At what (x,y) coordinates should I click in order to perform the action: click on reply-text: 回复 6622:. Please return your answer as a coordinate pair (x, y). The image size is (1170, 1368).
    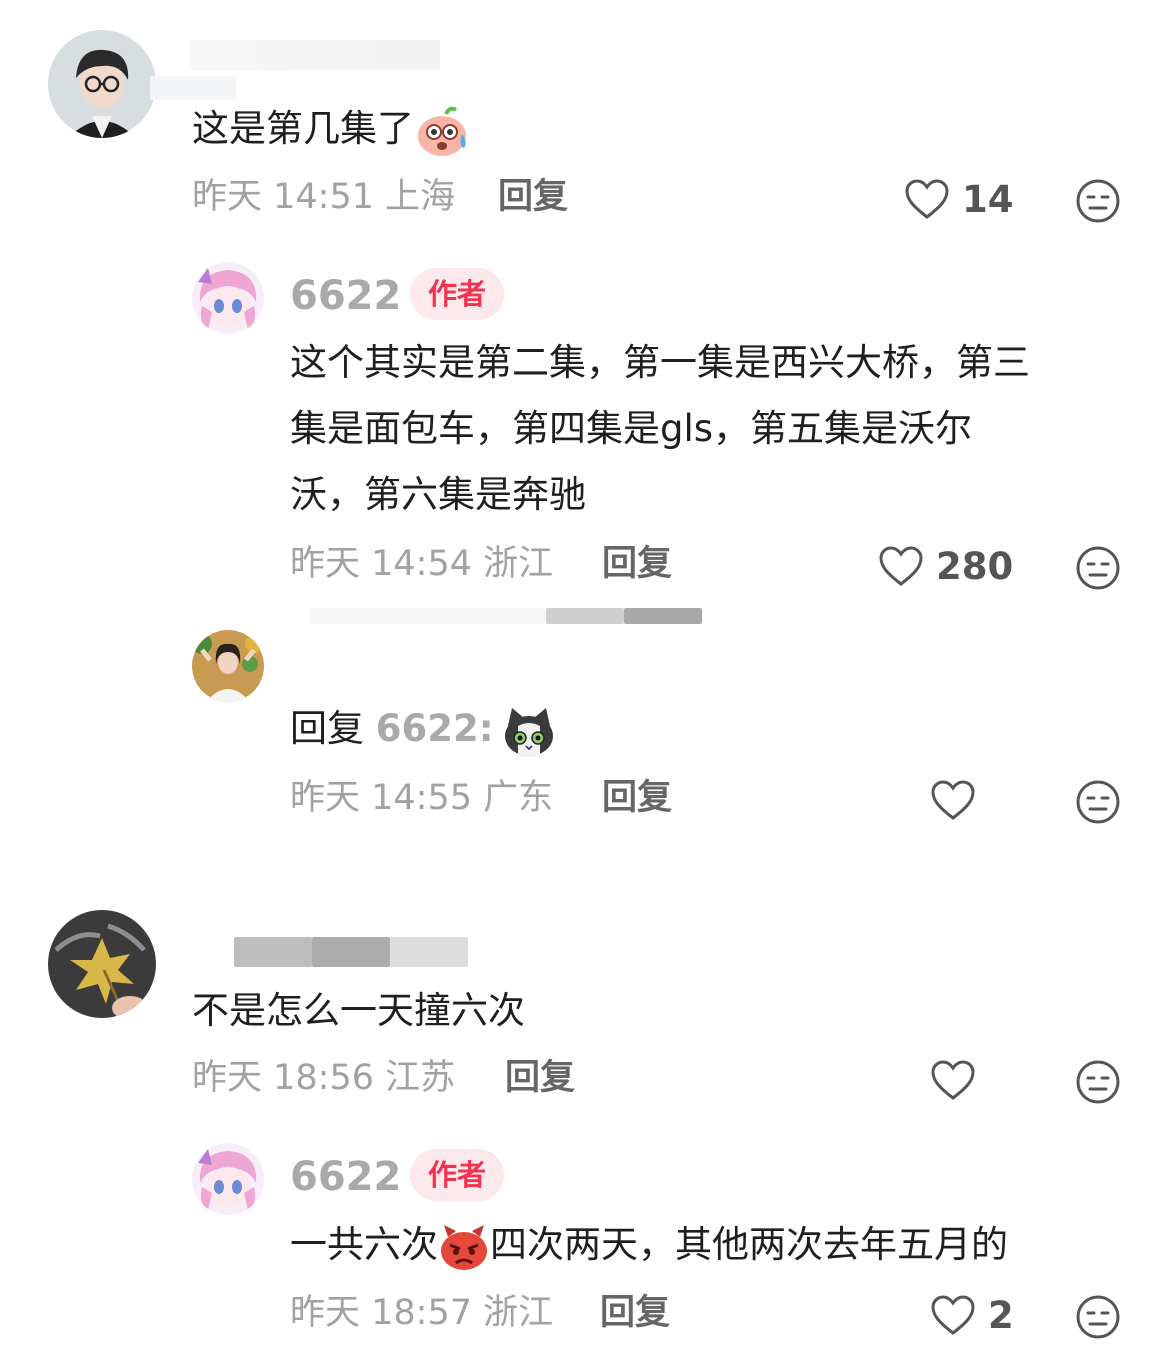
    Looking at the image, I should click on (423, 729).